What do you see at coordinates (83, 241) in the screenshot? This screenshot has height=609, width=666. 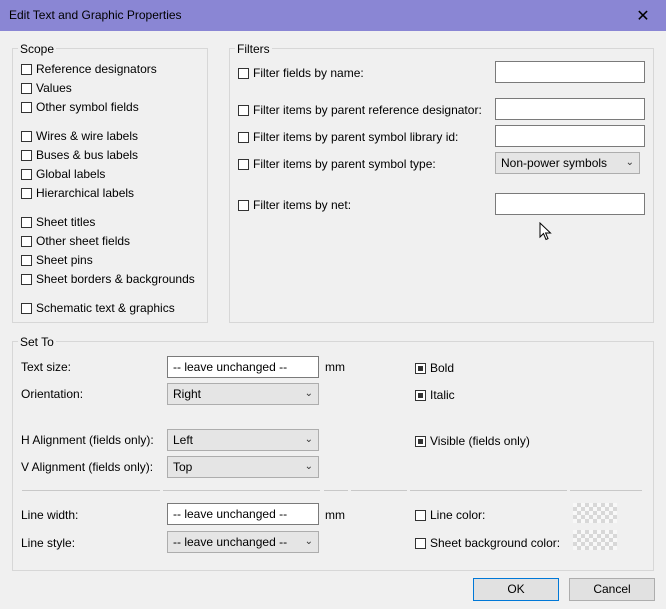 I see `checkbox-label: Other sheet fields` at bounding box center [83, 241].